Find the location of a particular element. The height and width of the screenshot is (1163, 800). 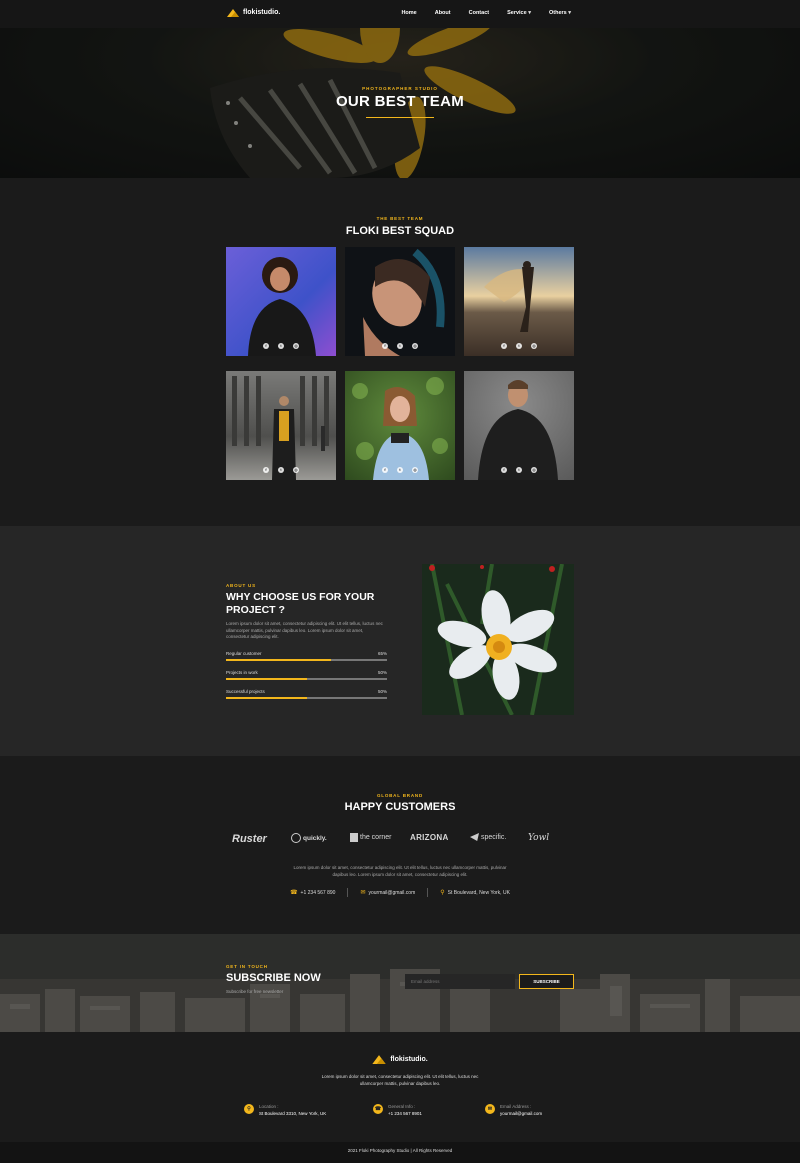

brand-logo-signature: Yowl is located at coordinates (539, 838).